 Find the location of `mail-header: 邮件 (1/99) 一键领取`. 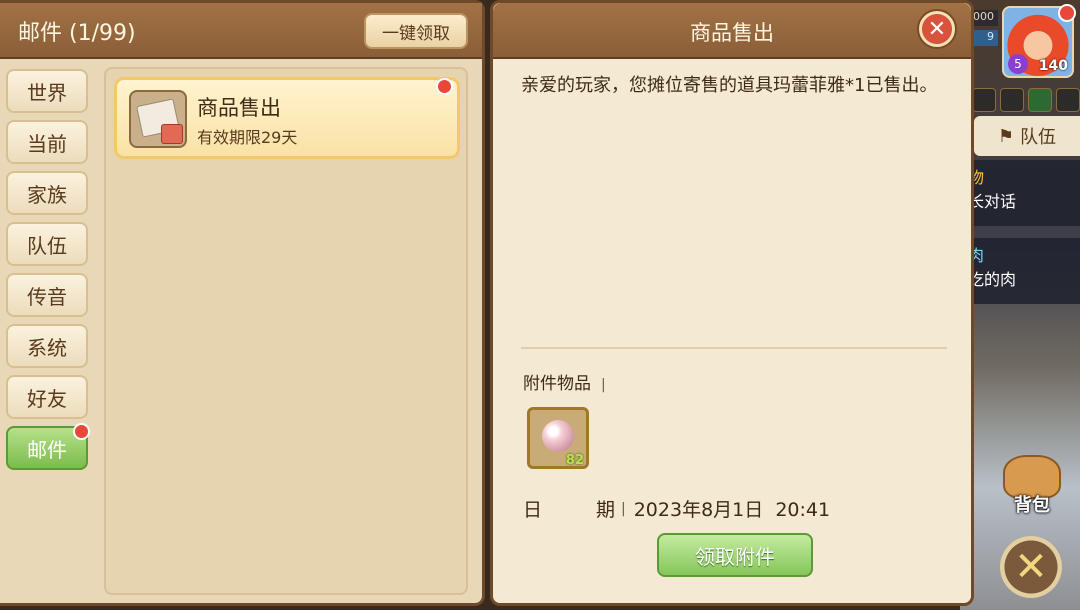

mail-header: 邮件 (1/99) 一键领取 is located at coordinates (241, 31).